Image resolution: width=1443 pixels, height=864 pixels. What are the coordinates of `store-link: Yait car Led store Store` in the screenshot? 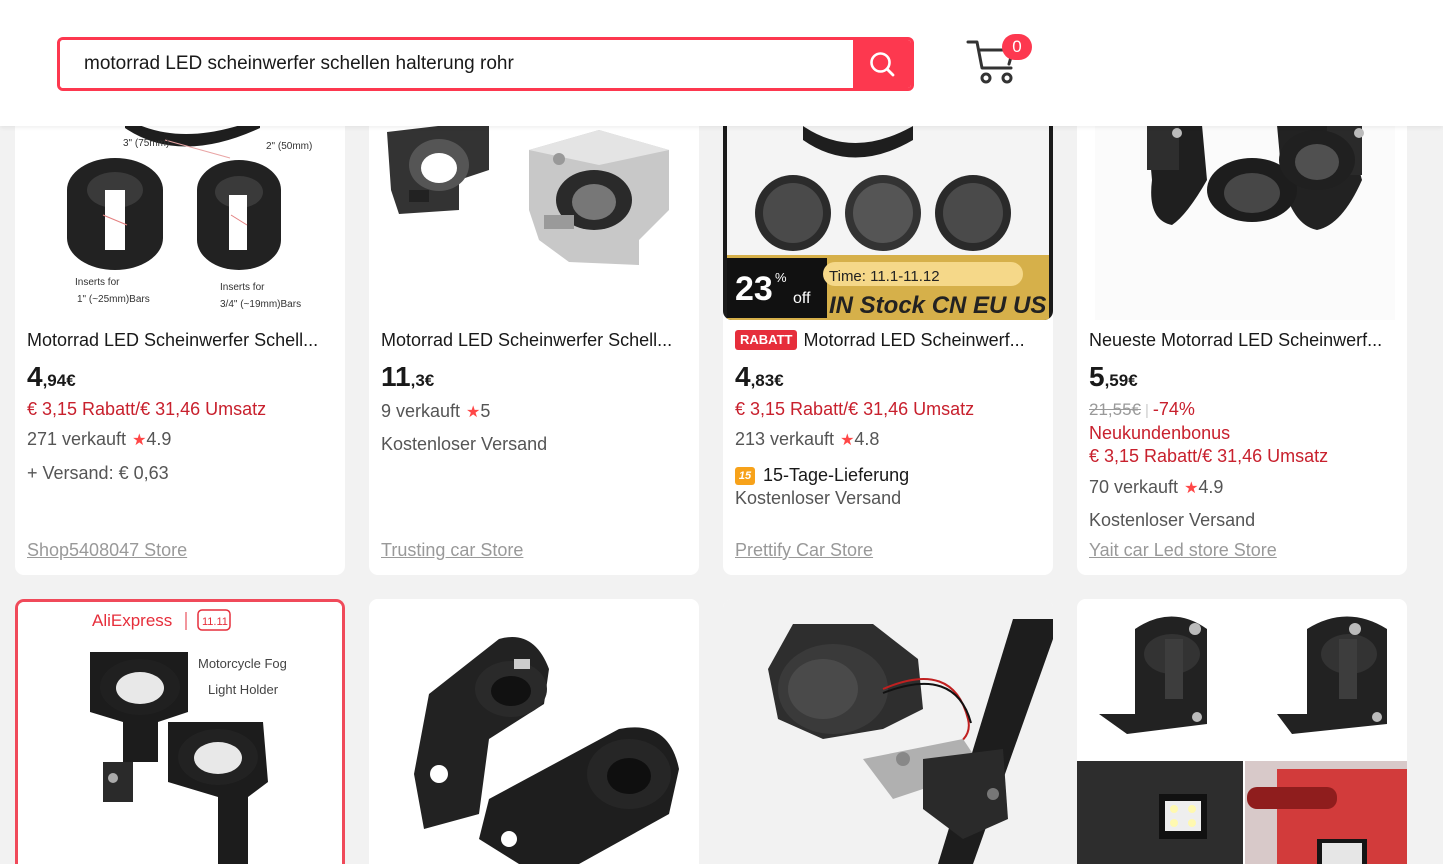 It's located at (1183, 550).